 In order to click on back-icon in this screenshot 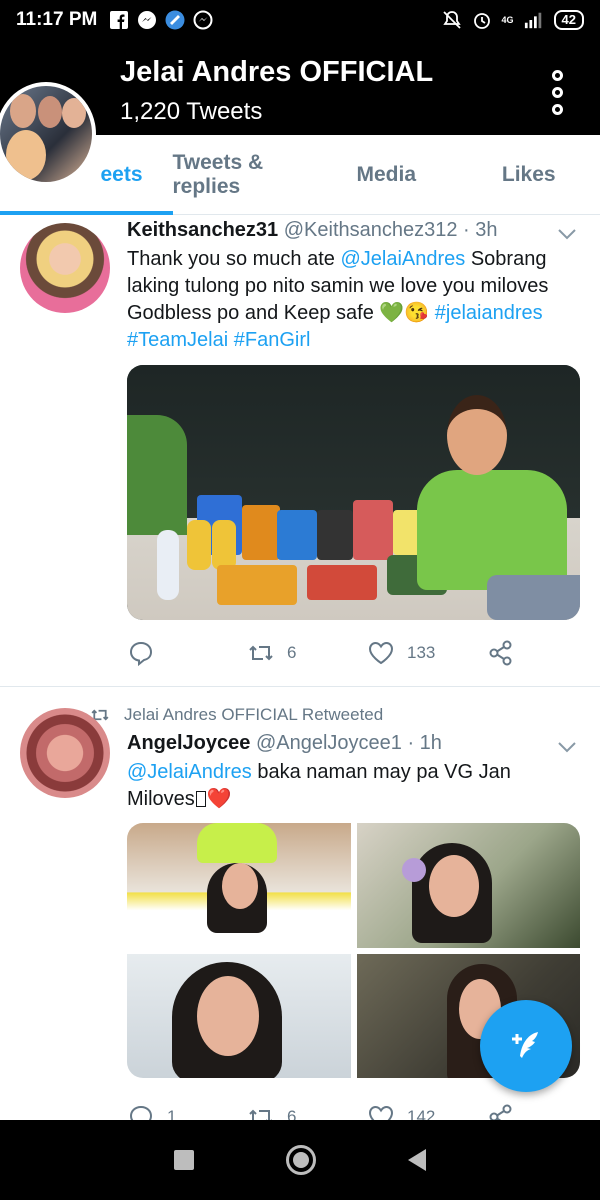, I will do `click(417, 1160)`.